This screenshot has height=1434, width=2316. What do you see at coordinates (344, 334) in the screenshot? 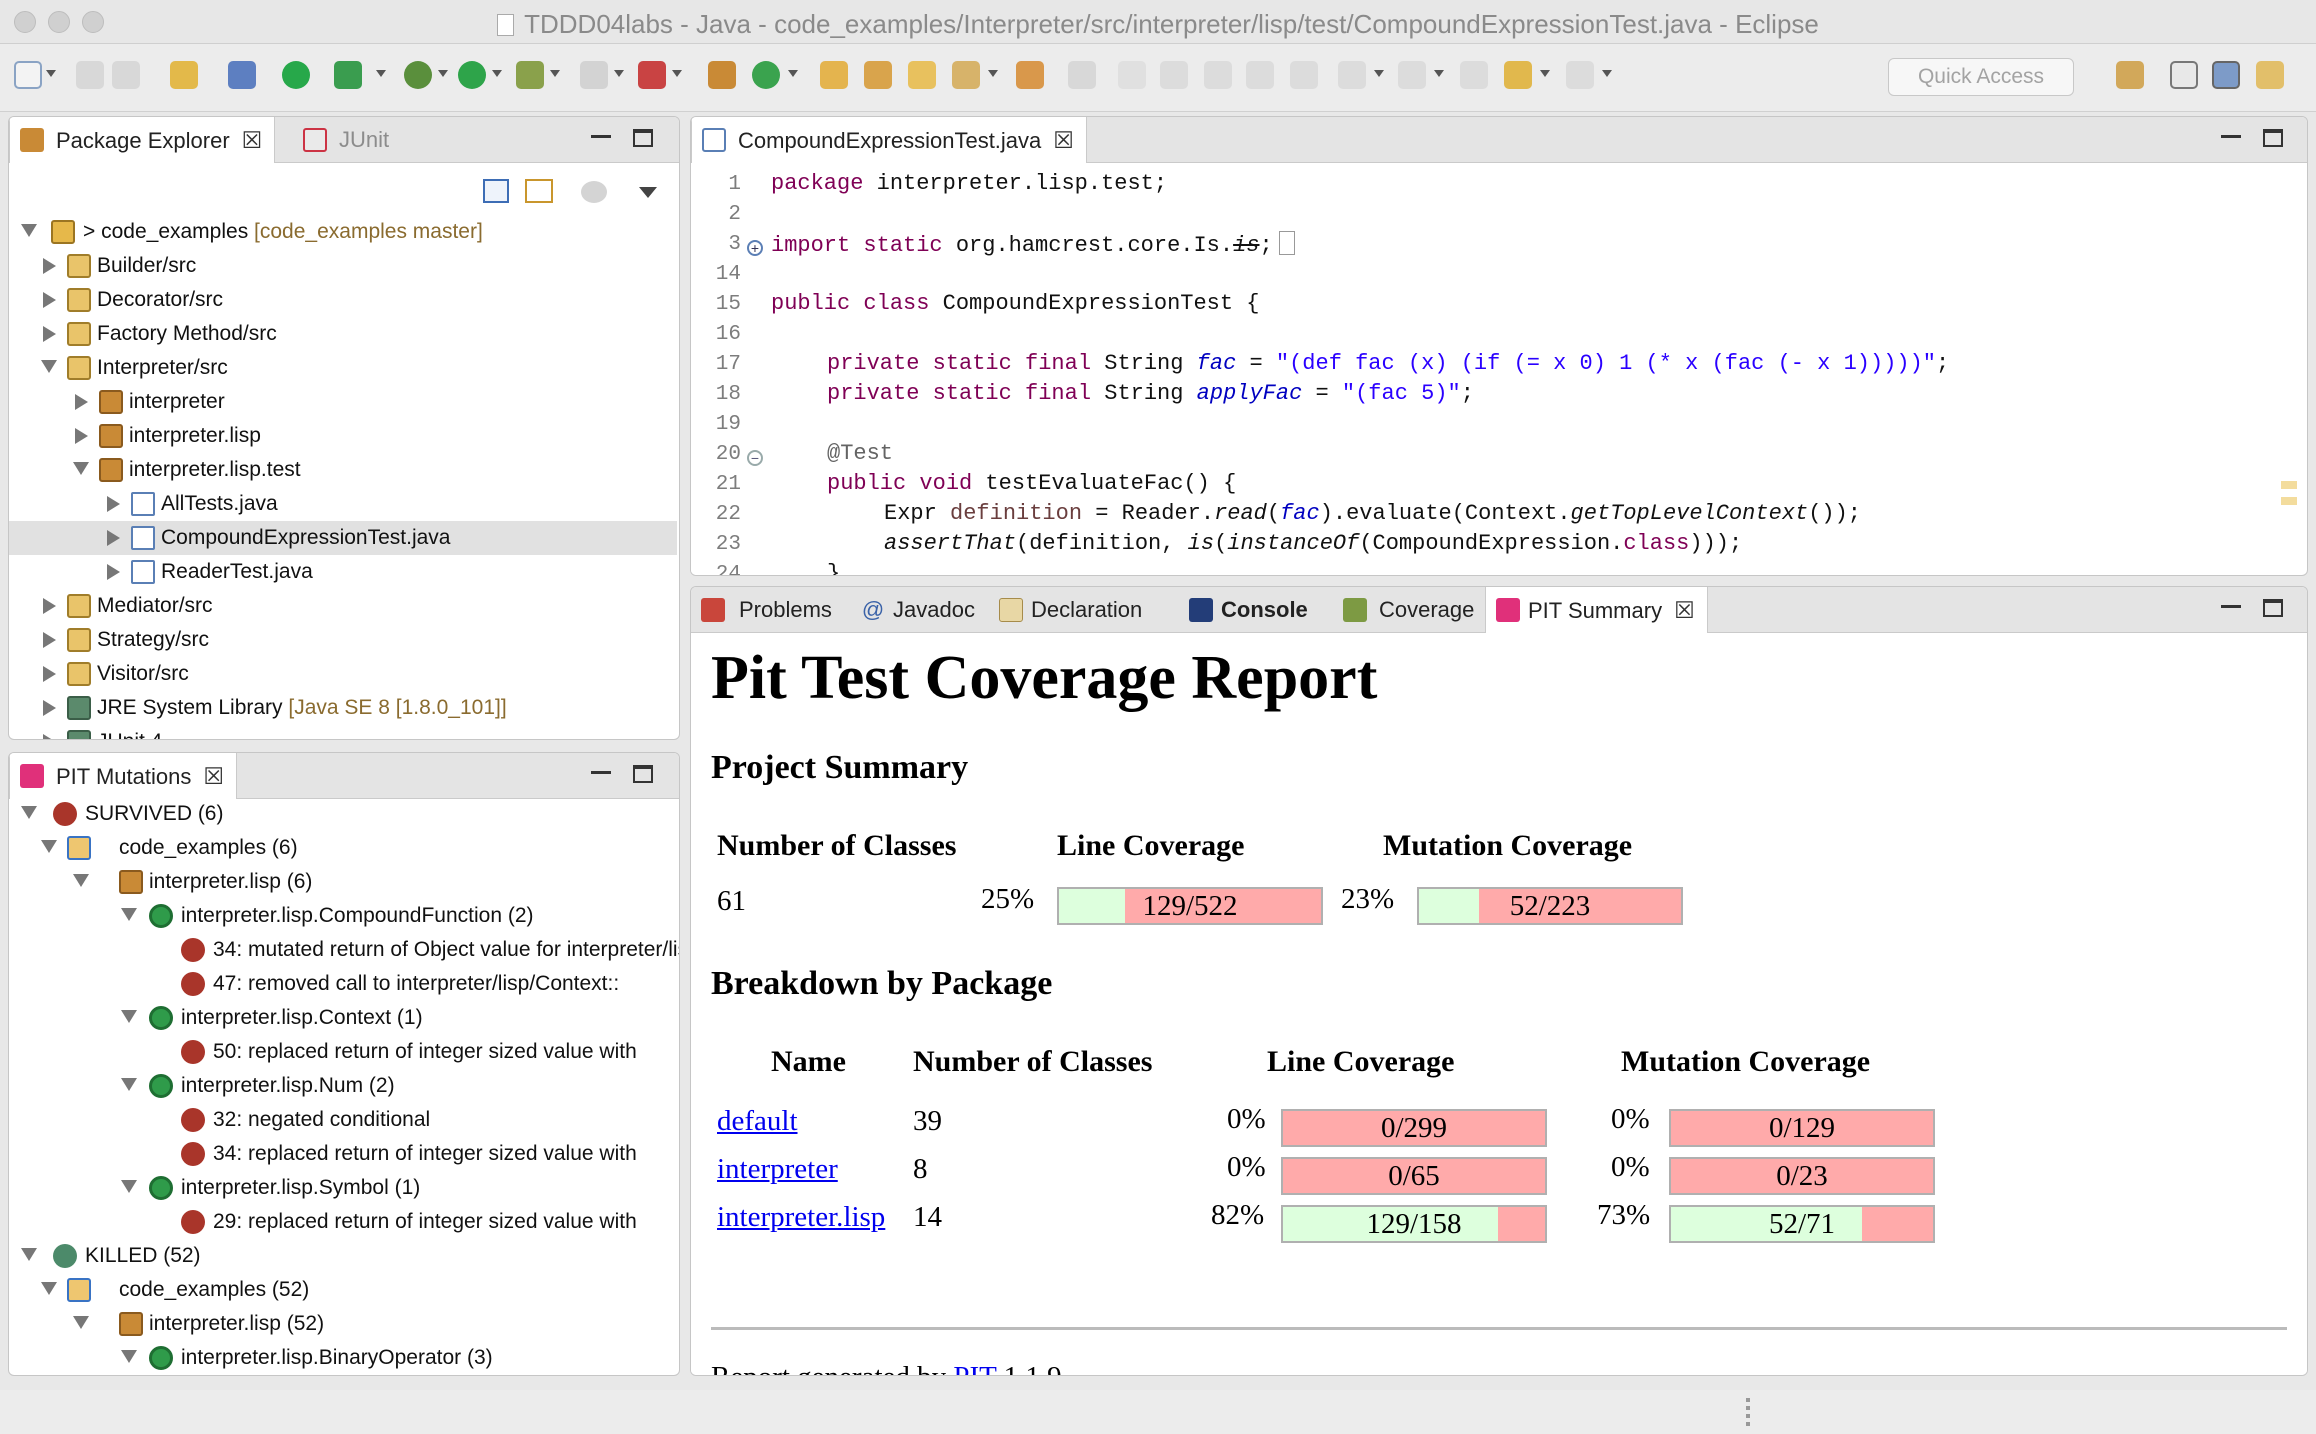
I see `tree-item-factory-method: Factory Method/src` at bounding box center [344, 334].